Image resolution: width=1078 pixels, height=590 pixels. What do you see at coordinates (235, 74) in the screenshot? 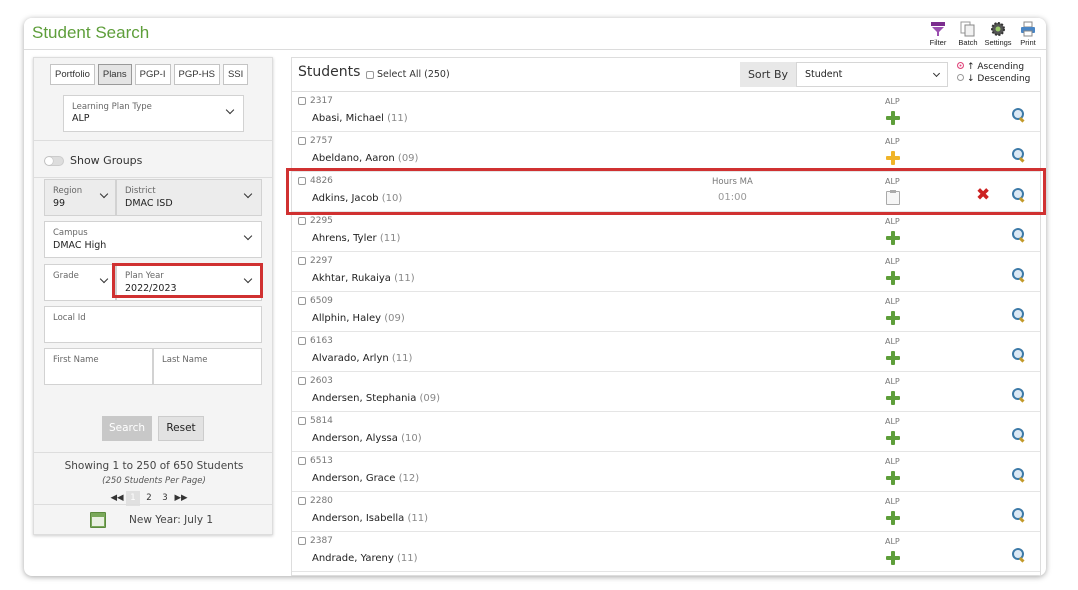
I see `tab-ssi: SSI` at bounding box center [235, 74].